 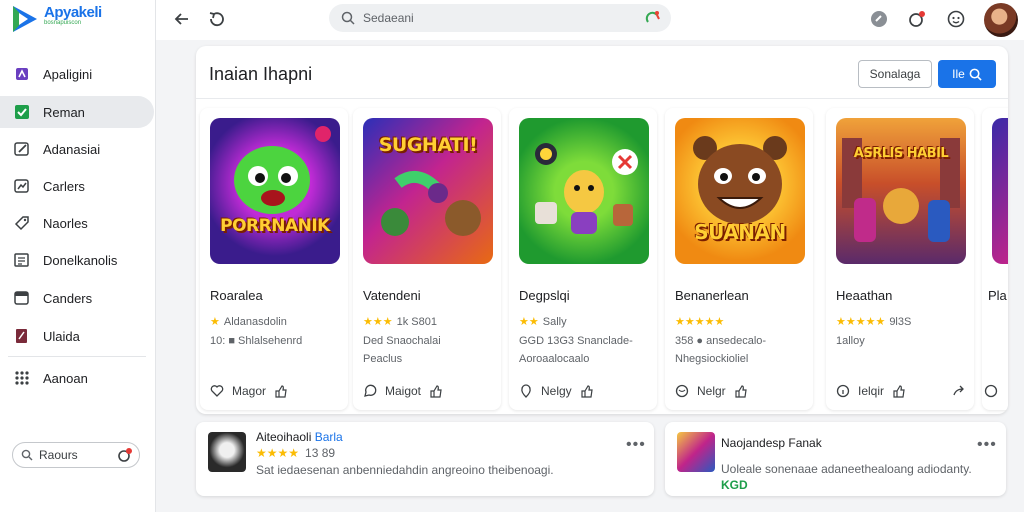 I want to click on card-actions: Ielqir, so click(x=871, y=391).